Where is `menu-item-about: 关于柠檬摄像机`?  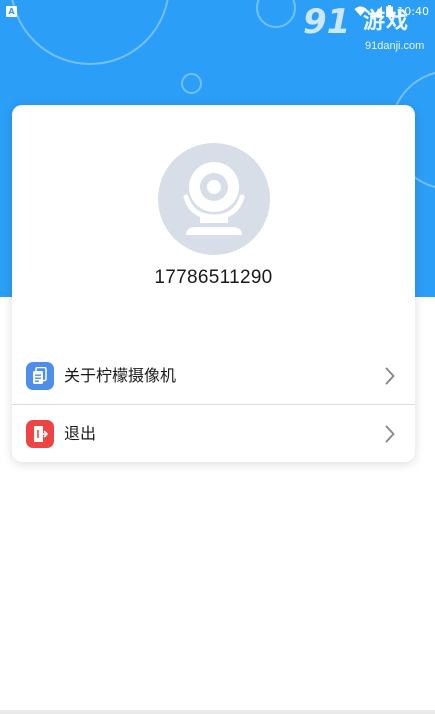 menu-item-about: 关于柠檬摄像机 is located at coordinates (213, 376).